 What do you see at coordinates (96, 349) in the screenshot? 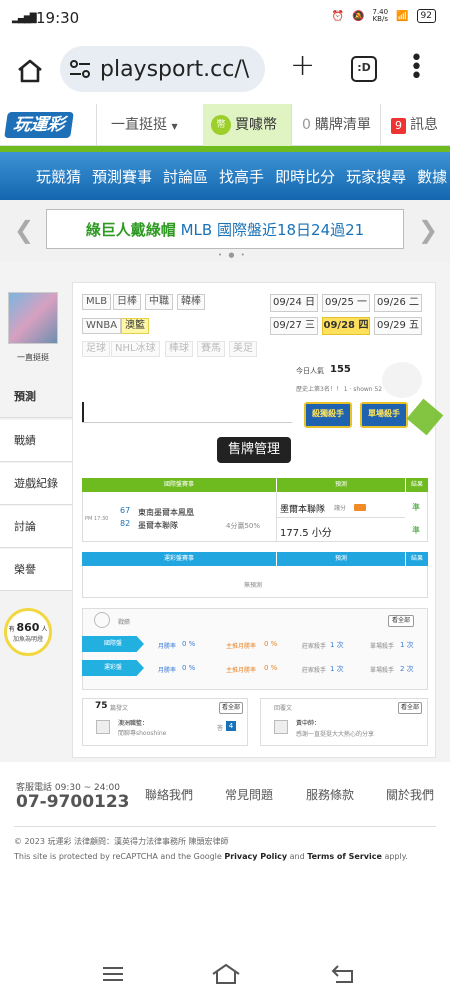
I see `league-tag-soccer: 足球` at bounding box center [96, 349].